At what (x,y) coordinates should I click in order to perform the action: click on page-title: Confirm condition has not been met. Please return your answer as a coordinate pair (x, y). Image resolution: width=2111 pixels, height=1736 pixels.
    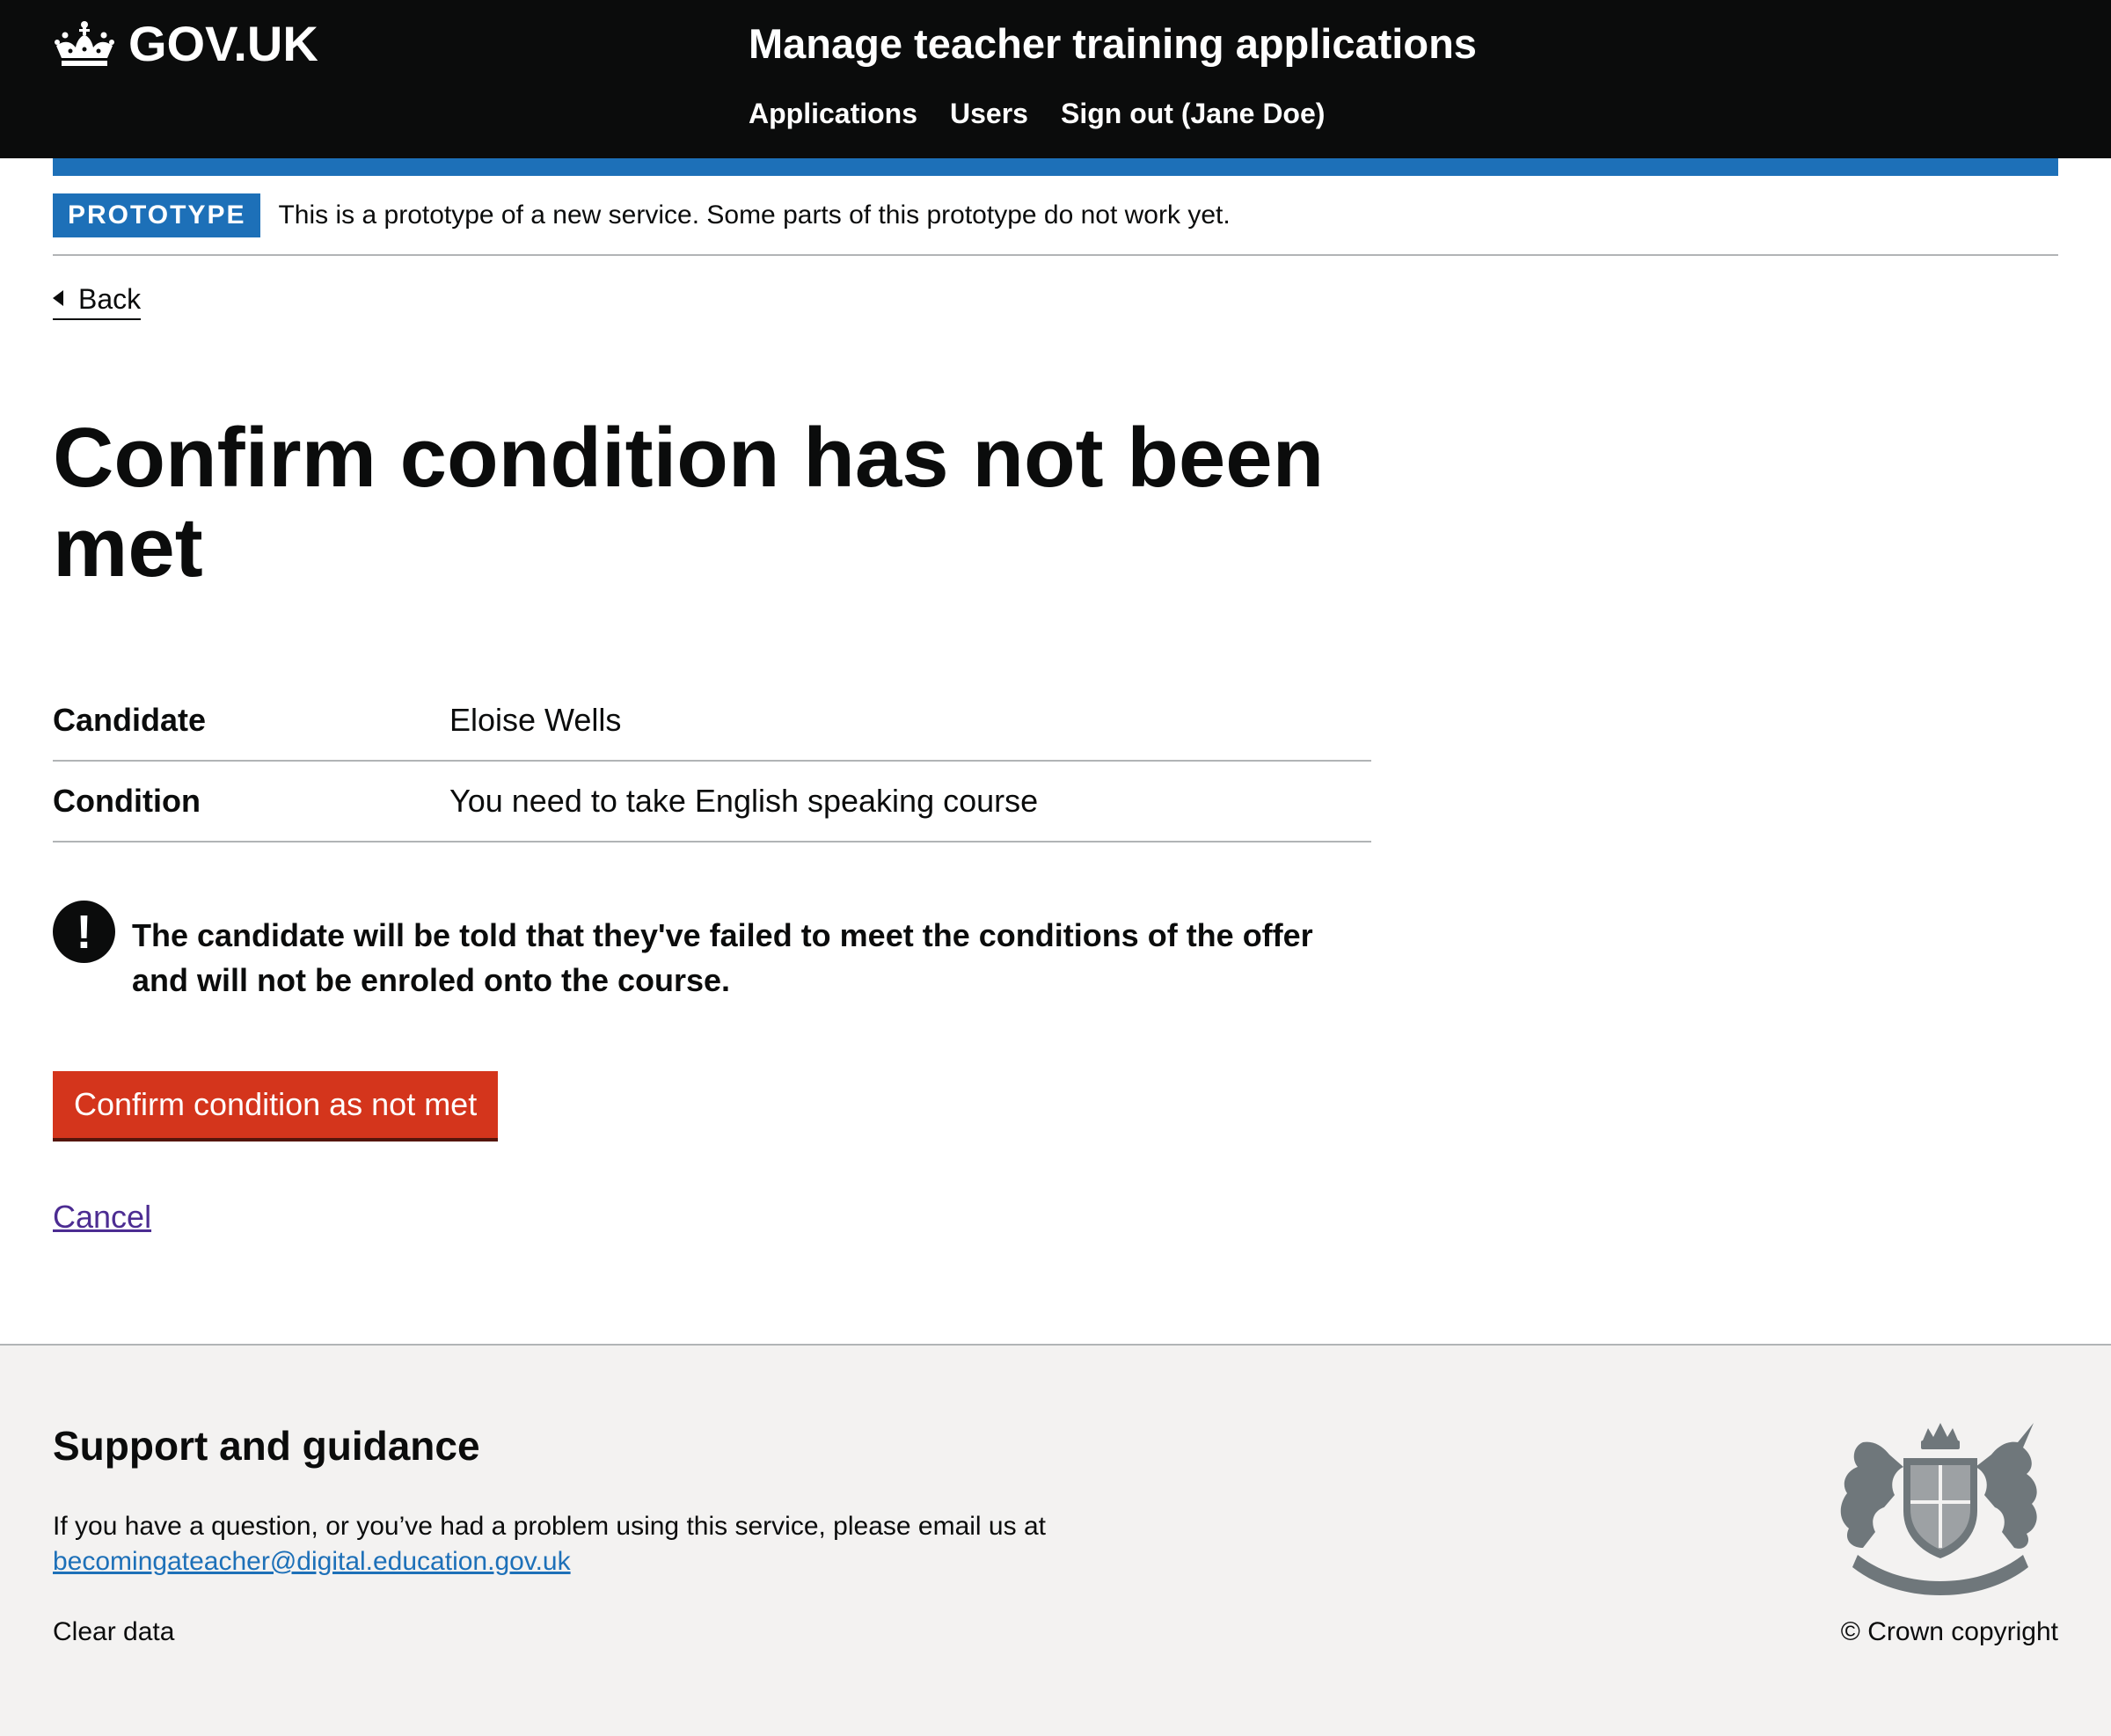
    Looking at the image, I should click on (689, 503).